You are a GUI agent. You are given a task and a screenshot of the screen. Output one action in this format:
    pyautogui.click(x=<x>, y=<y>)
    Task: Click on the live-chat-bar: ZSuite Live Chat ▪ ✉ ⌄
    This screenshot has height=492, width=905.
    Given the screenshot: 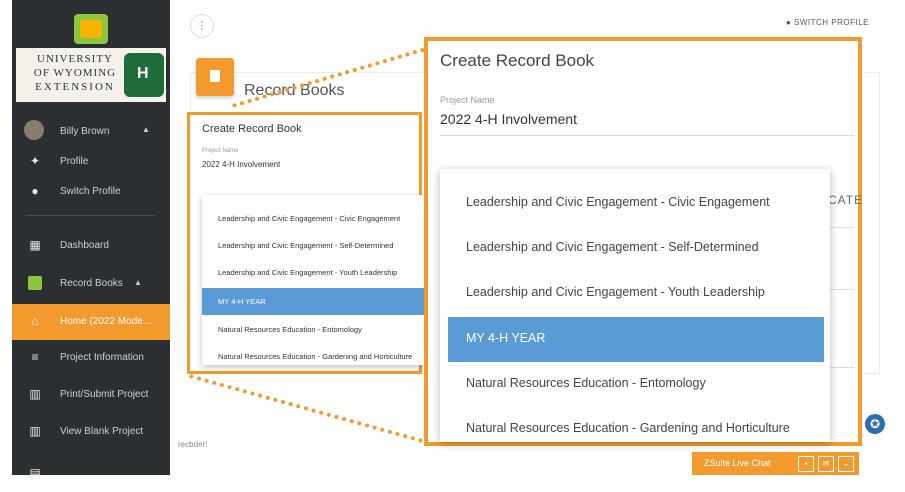 What is the action you would take?
    pyautogui.click(x=775, y=463)
    